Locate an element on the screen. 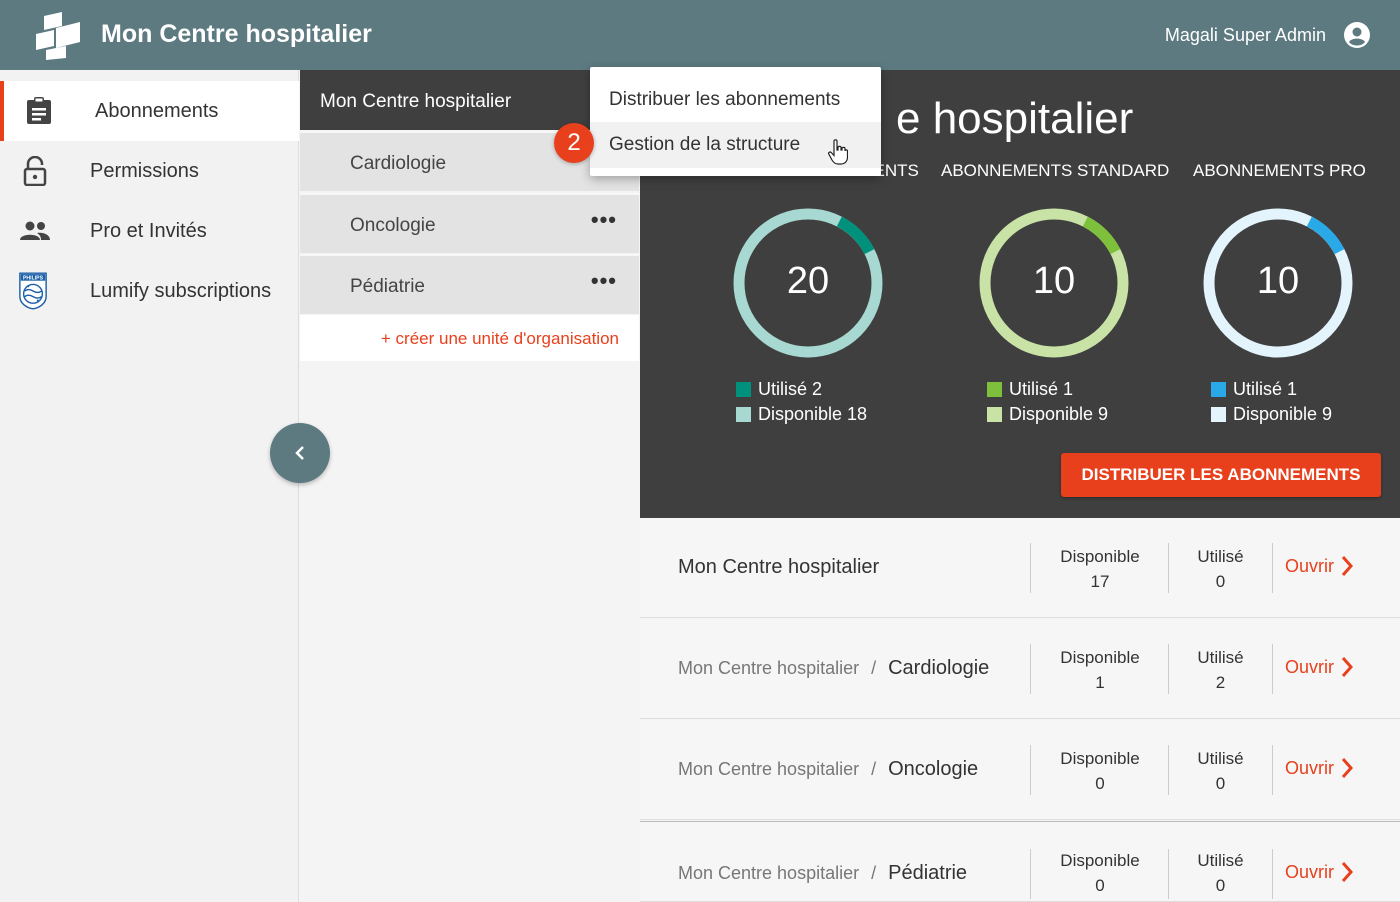 The height and width of the screenshot is (902, 1400). column-header-standard: ABONNEMENTS STANDARD is located at coordinates (1055, 170).